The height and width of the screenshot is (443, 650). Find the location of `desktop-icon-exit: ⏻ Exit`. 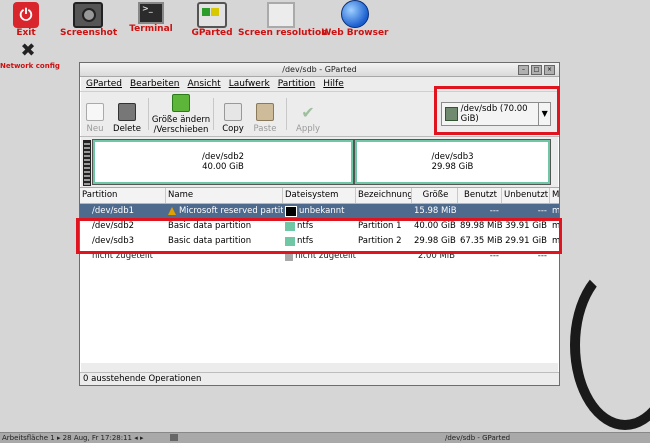

desktop-icon-exit: ⏻ Exit is located at coordinates (26, 20).